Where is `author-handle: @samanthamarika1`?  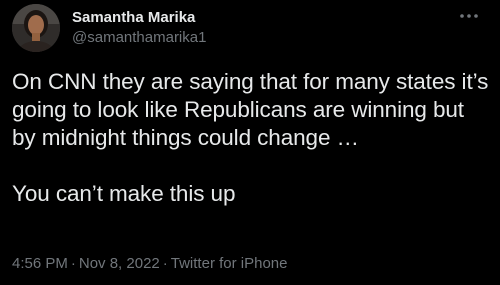 author-handle: @samanthamarika1 is located at coordinates (139, 37).